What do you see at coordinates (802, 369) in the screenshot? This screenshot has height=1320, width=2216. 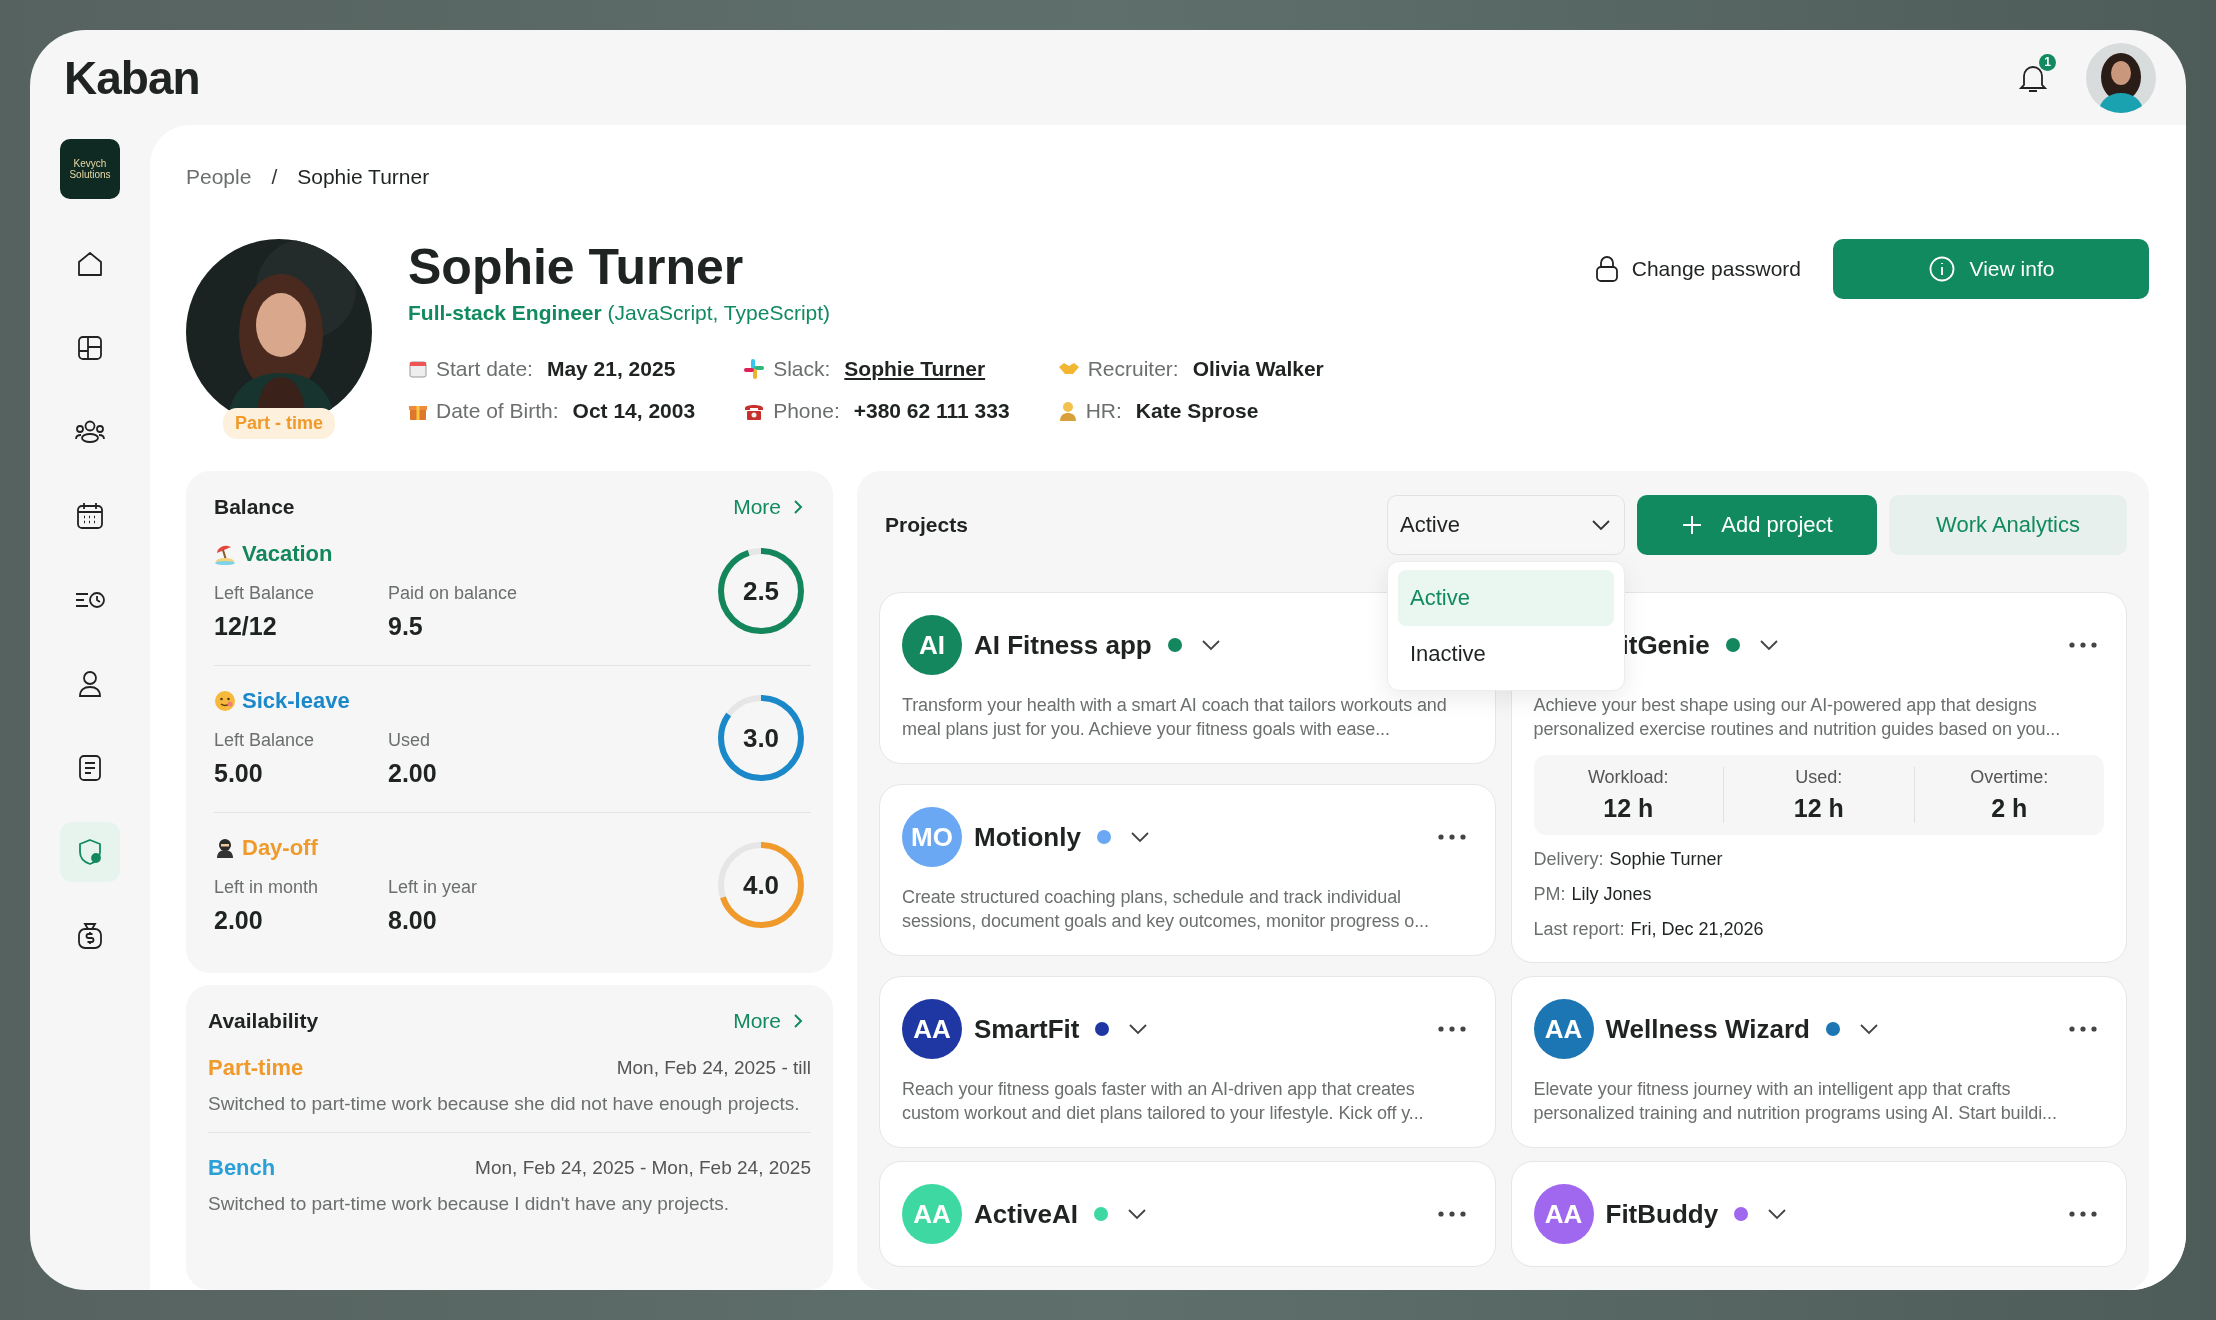 I see `detail-label: Slack:` at bounding box center [802, 369].